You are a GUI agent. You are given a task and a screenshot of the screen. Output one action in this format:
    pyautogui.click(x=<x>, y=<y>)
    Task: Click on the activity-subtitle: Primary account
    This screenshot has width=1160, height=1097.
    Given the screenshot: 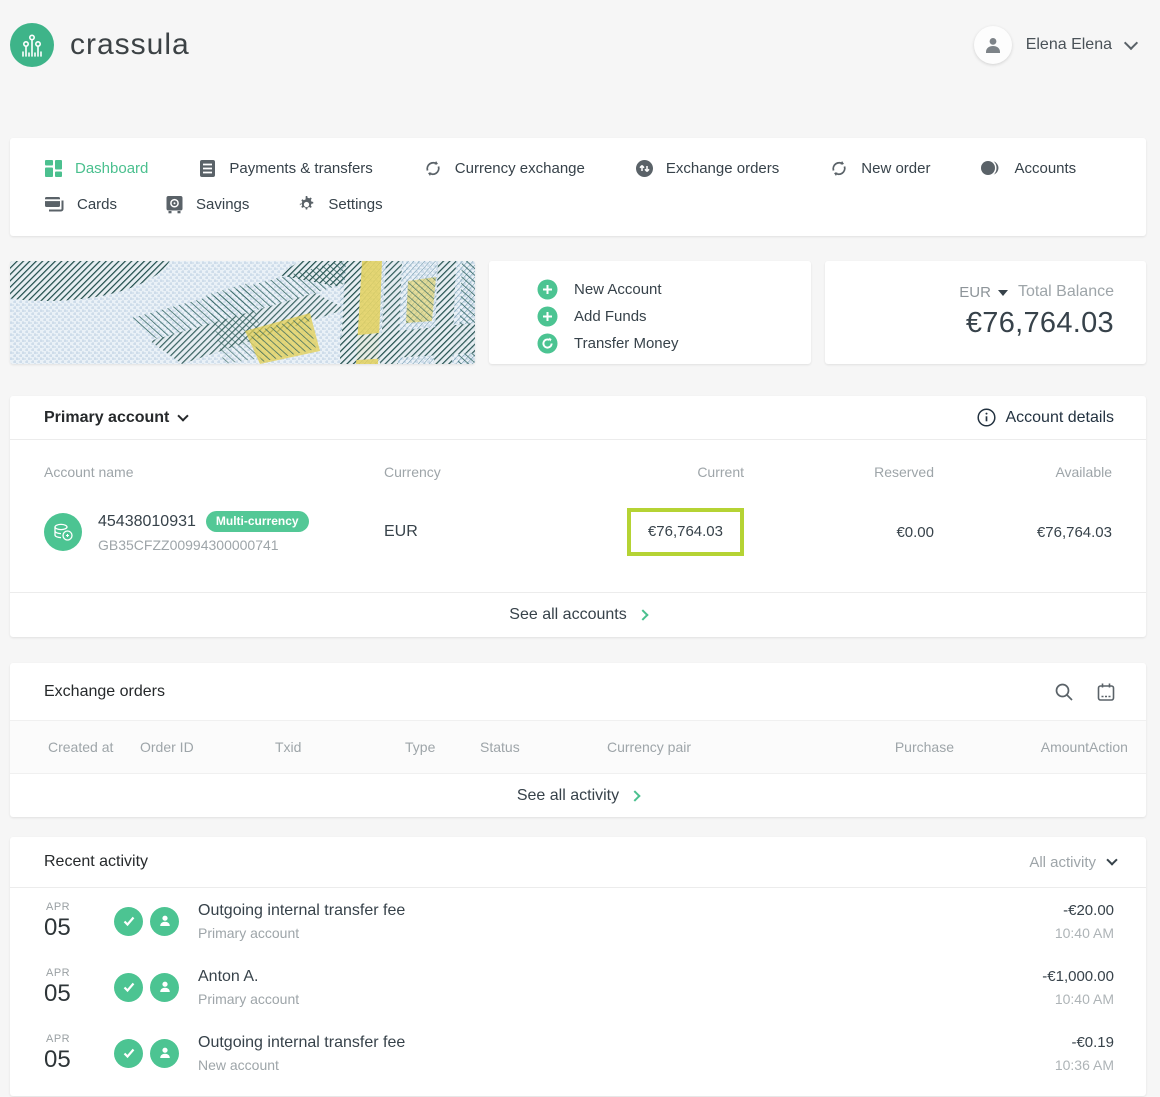 What is the action you would take?
    pyautogui.click(x=249, y=998)
    